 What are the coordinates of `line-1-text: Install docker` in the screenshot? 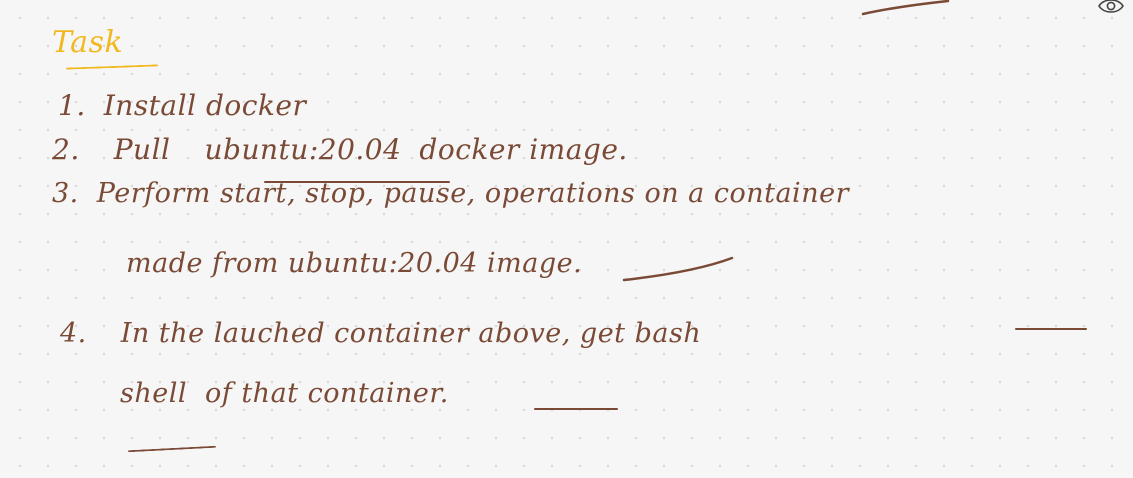 It's located at (205, 105).